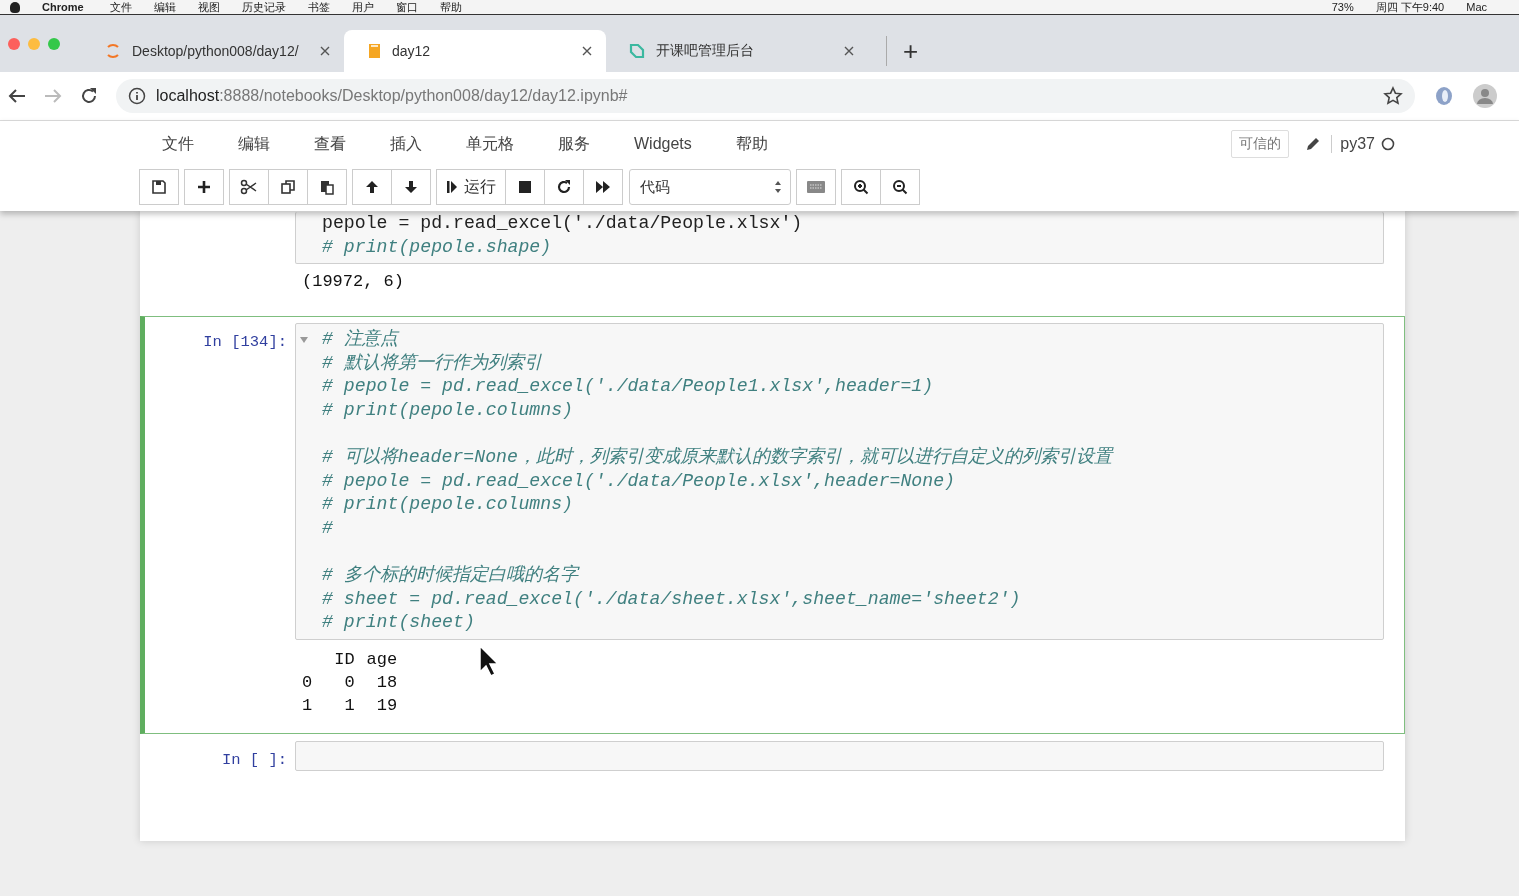  What do you see at coordinates (718, 458) in the screenshot?
I see `code-comment: # 可以将header=None，此时，列索引变成原来默认的数字索引，就可以进行自定义的列索引设置` at bounding box center [718, 458].